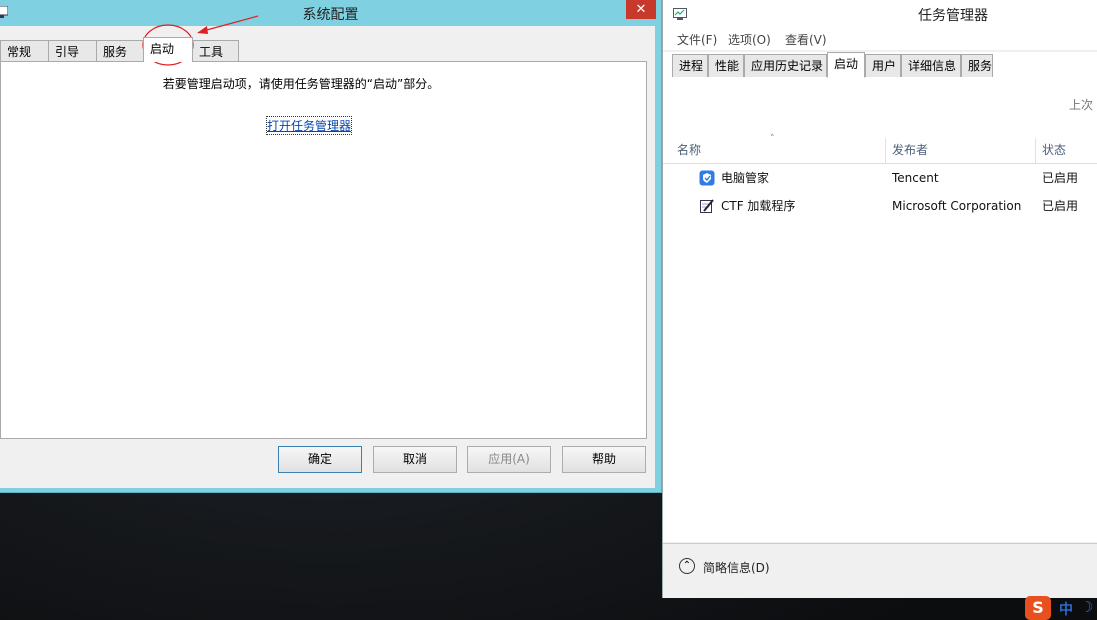  What do you see at coordinates (1038, 608) in the screenshot?
I see `sogou-ime-icon: S` at bounding box center [1038, 608].